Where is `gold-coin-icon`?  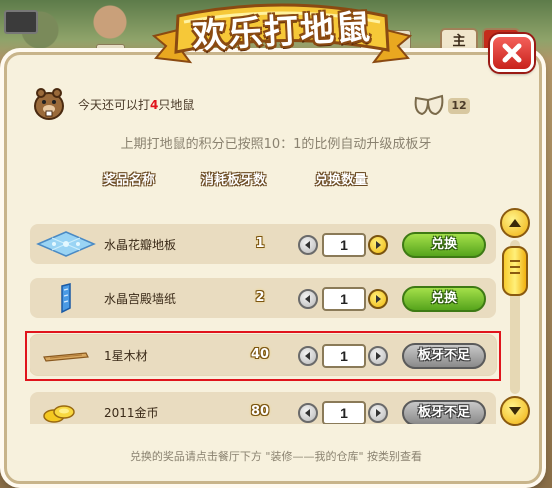 gold-coin-icon is located at coordinates (59, 414).